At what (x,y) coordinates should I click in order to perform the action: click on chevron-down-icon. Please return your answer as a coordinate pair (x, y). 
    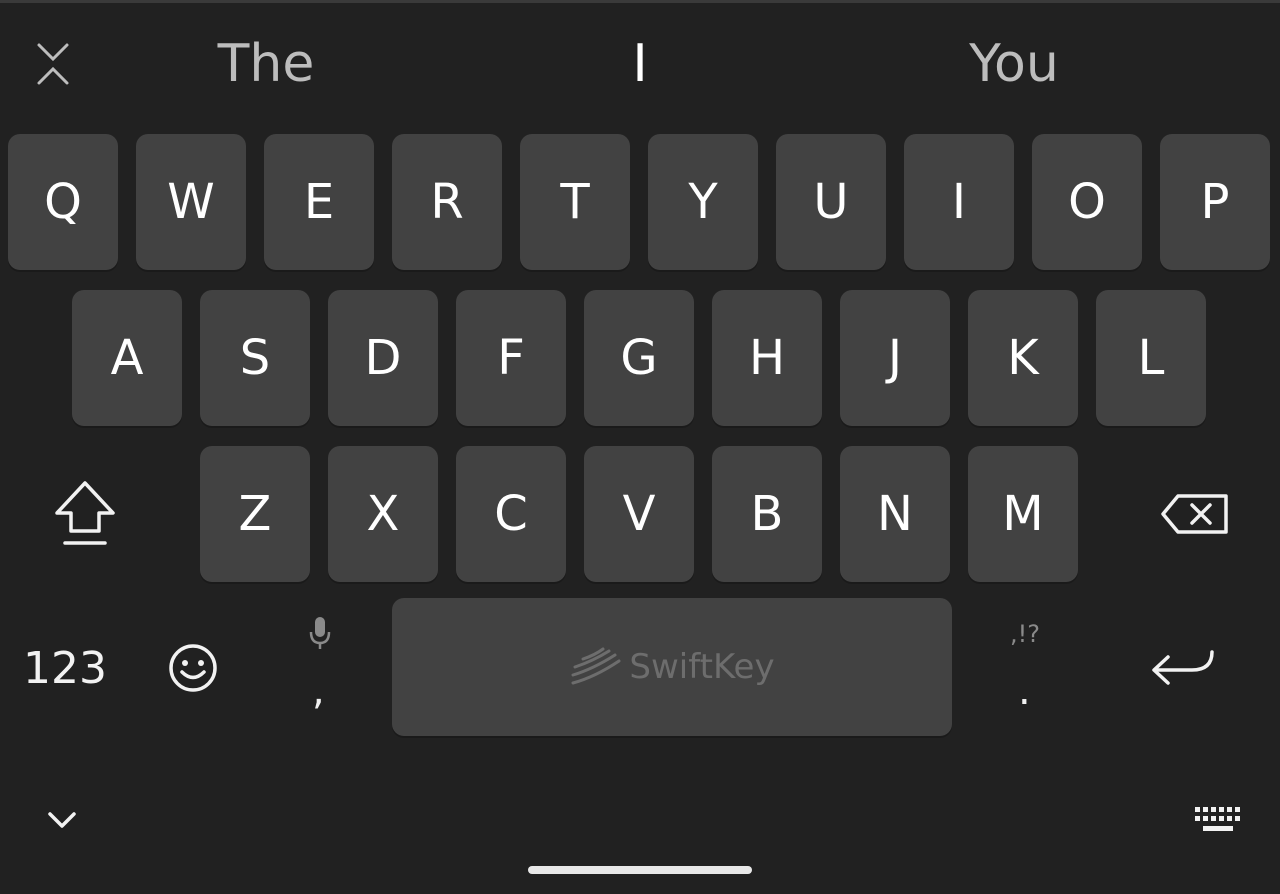
    Looking at the image, I should click on (62, 820).